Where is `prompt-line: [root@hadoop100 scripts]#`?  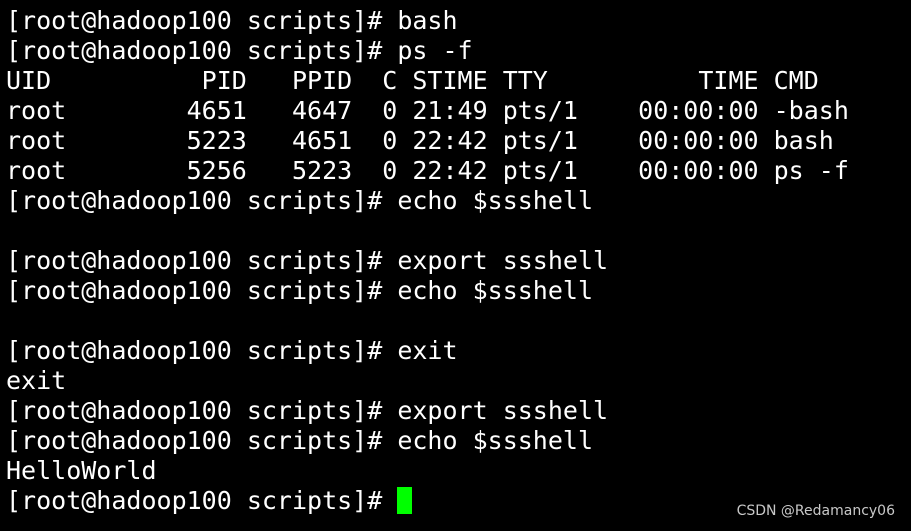
prompt-line: [root@hadoop100 scripts]# is located at coordinates (427, 501).